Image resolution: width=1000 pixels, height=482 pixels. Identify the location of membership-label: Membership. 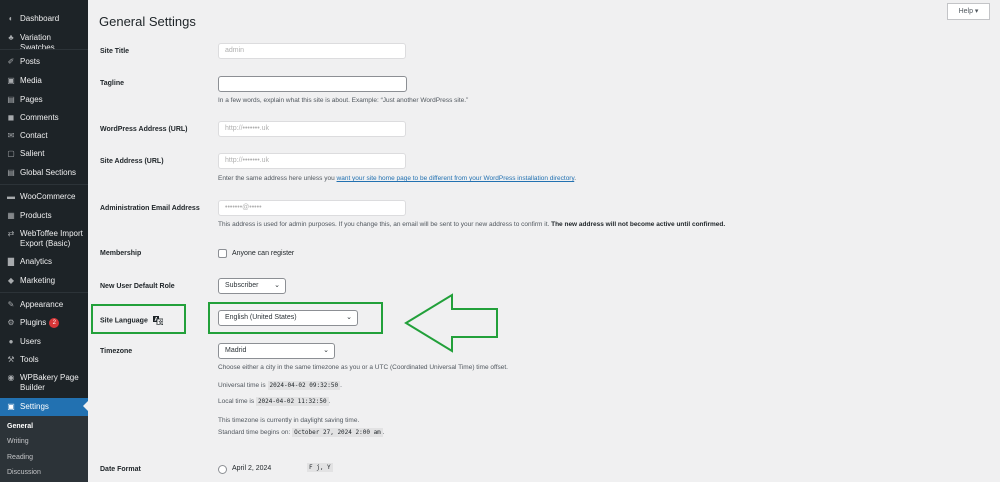
(121, 253).